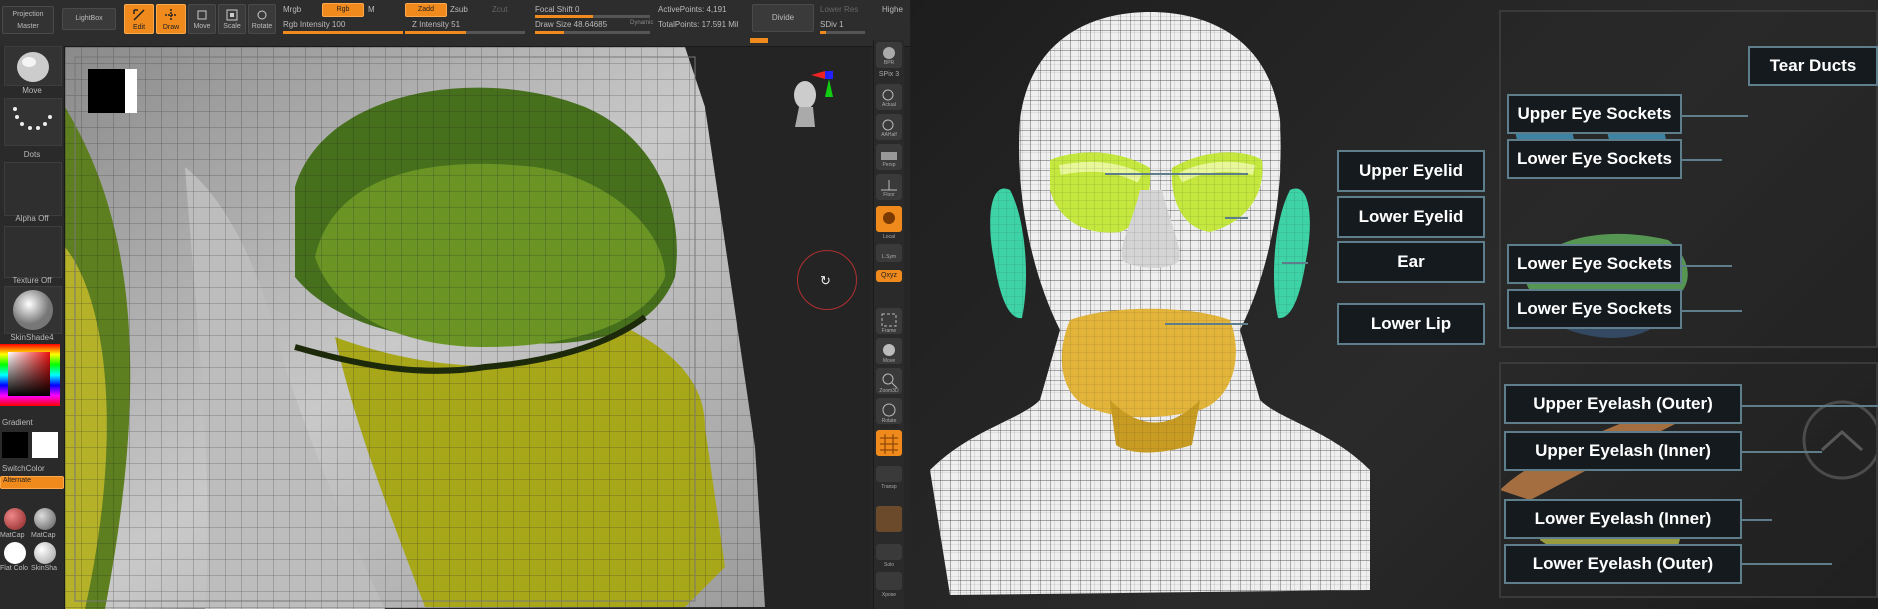 The width and height of the screenshot is (1878, 609). I want to click on total-points: TotalPoints: 17.591 Mil, so click(698, 24).